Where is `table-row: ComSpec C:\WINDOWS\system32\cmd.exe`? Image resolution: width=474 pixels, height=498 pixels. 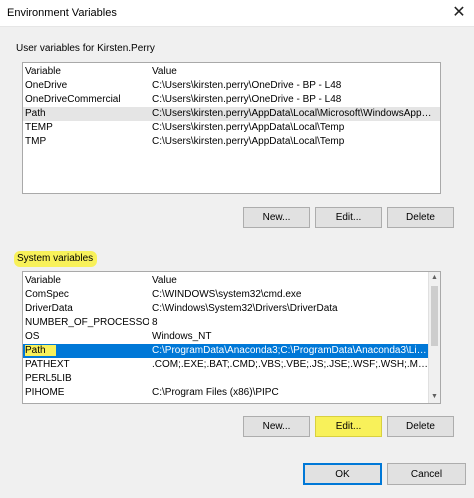
table-row: ComSpec C:\WINDOWS\system32\cmd.exe is located at coordinates (231, 295).